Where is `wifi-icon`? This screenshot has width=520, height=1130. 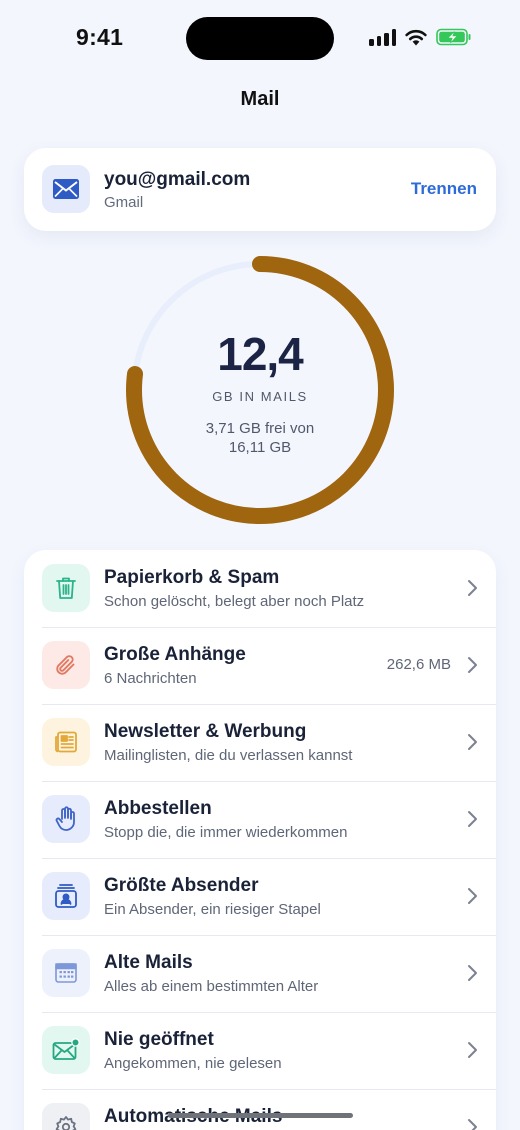 wifi-icon is located at coordinates (416, 37).